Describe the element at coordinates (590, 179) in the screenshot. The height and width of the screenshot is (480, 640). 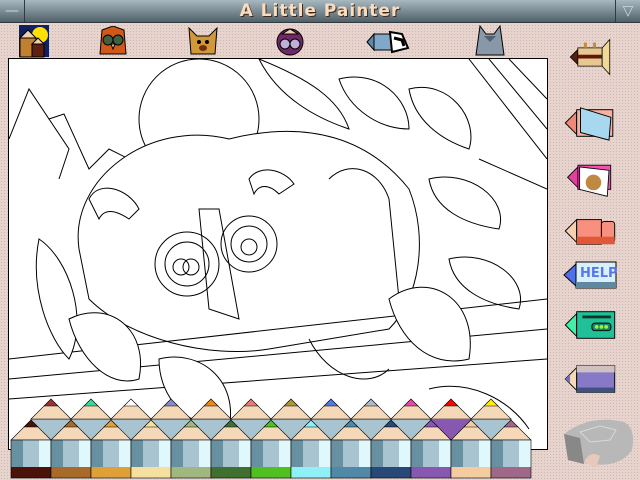
I see `fill-stamp-button` at that location.